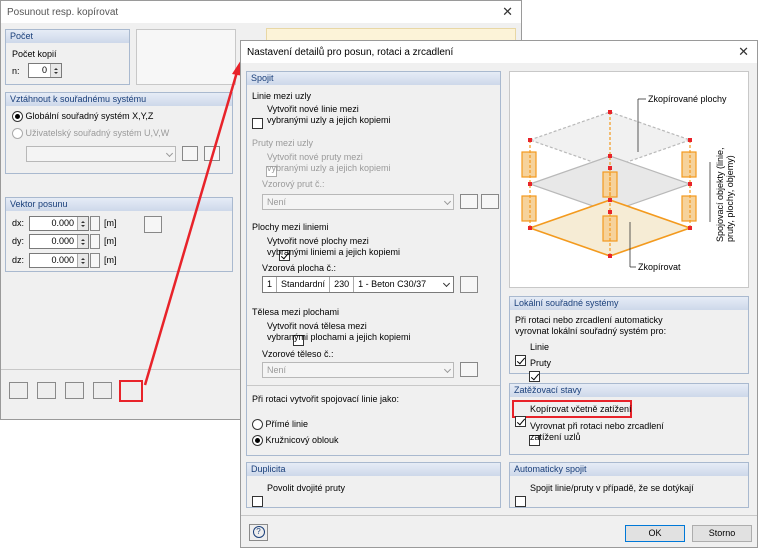 This screenshot has height=550, width=760. What do you see at coordinates (313, 109) in the screenshot?
I see `linie-check-line1: Vytvořit nové linie mezi` at bounding box center [313, 109].